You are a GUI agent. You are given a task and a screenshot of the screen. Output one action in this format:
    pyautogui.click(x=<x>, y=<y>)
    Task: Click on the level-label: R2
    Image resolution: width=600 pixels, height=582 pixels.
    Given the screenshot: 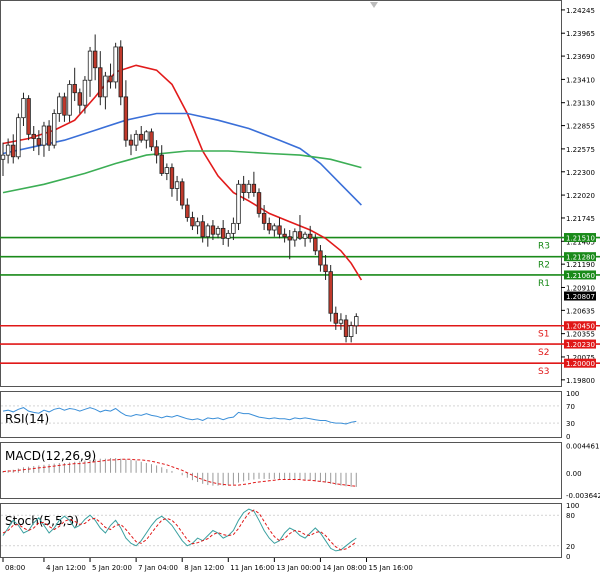 What is the action you would take?
    pyautogui.click(x=544, y=266)
    